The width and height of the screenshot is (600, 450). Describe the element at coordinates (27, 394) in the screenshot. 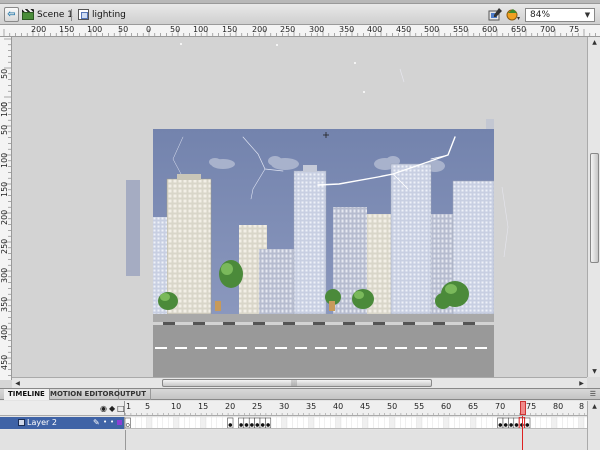

I see `tab-timeline: TIMELINE` at that location.